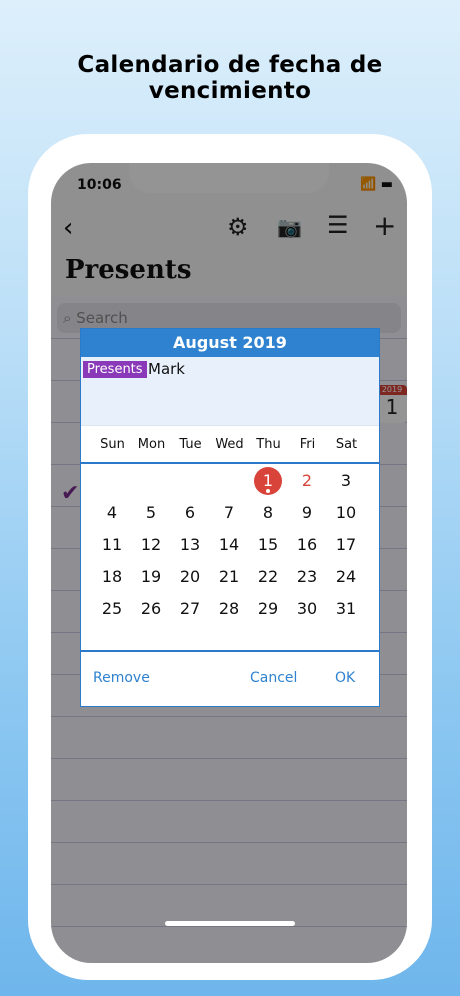 The image size is (460, 996). I want to click on calendar-day-14: 14, so click(229, 545).